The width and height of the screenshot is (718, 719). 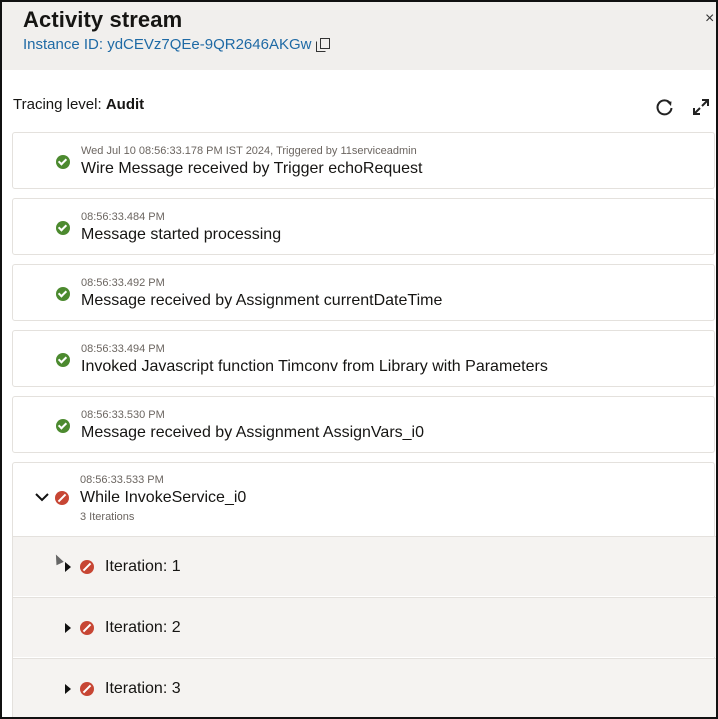 I want to click on event-timestamp: 08:56:33.484 PM, so click(x=123, y=217).